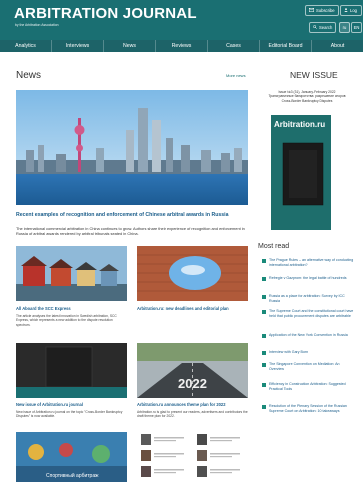 This screenshot has width=363, height=485. Describe the element at coordinates (37, 25) in the screenshot. I see `site-tagline: by the Arbitration Association` at that location.